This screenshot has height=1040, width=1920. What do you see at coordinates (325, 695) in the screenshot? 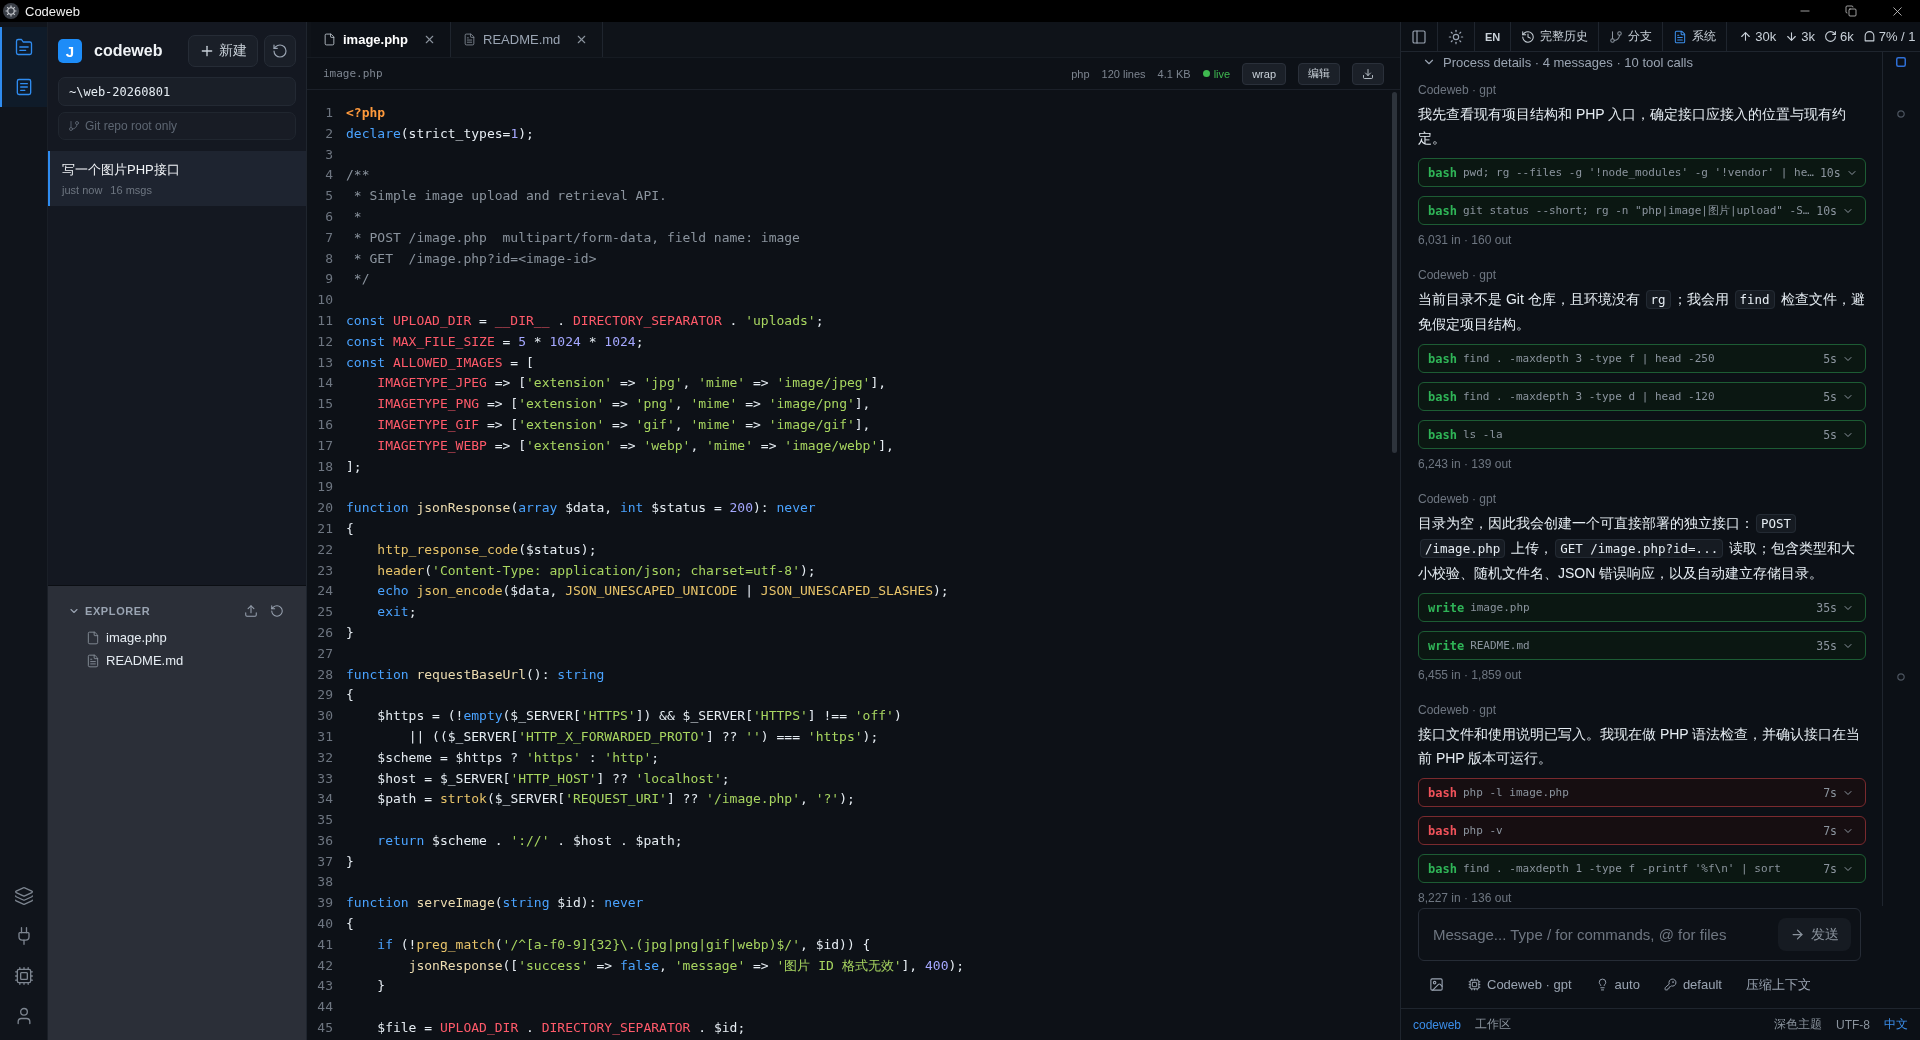
I see `line-number: 29` at bounding box center [325, 695].